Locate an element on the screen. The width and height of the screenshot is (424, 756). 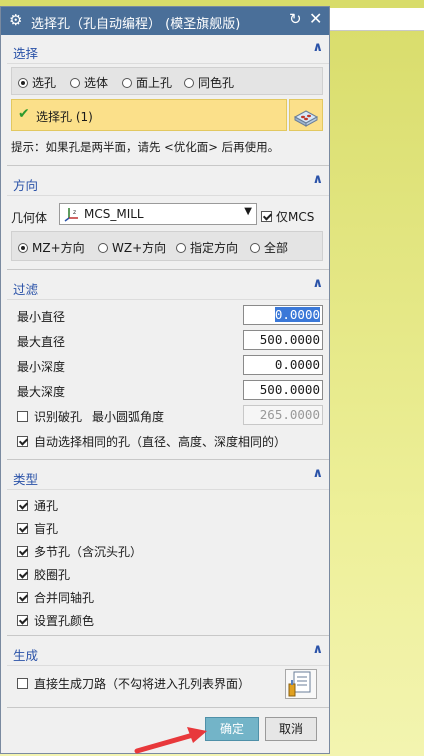
auto-select-checkbox-row: 自动选择相同的孔（直径、高度、深度相同的） is located at coordinates (151, 441).